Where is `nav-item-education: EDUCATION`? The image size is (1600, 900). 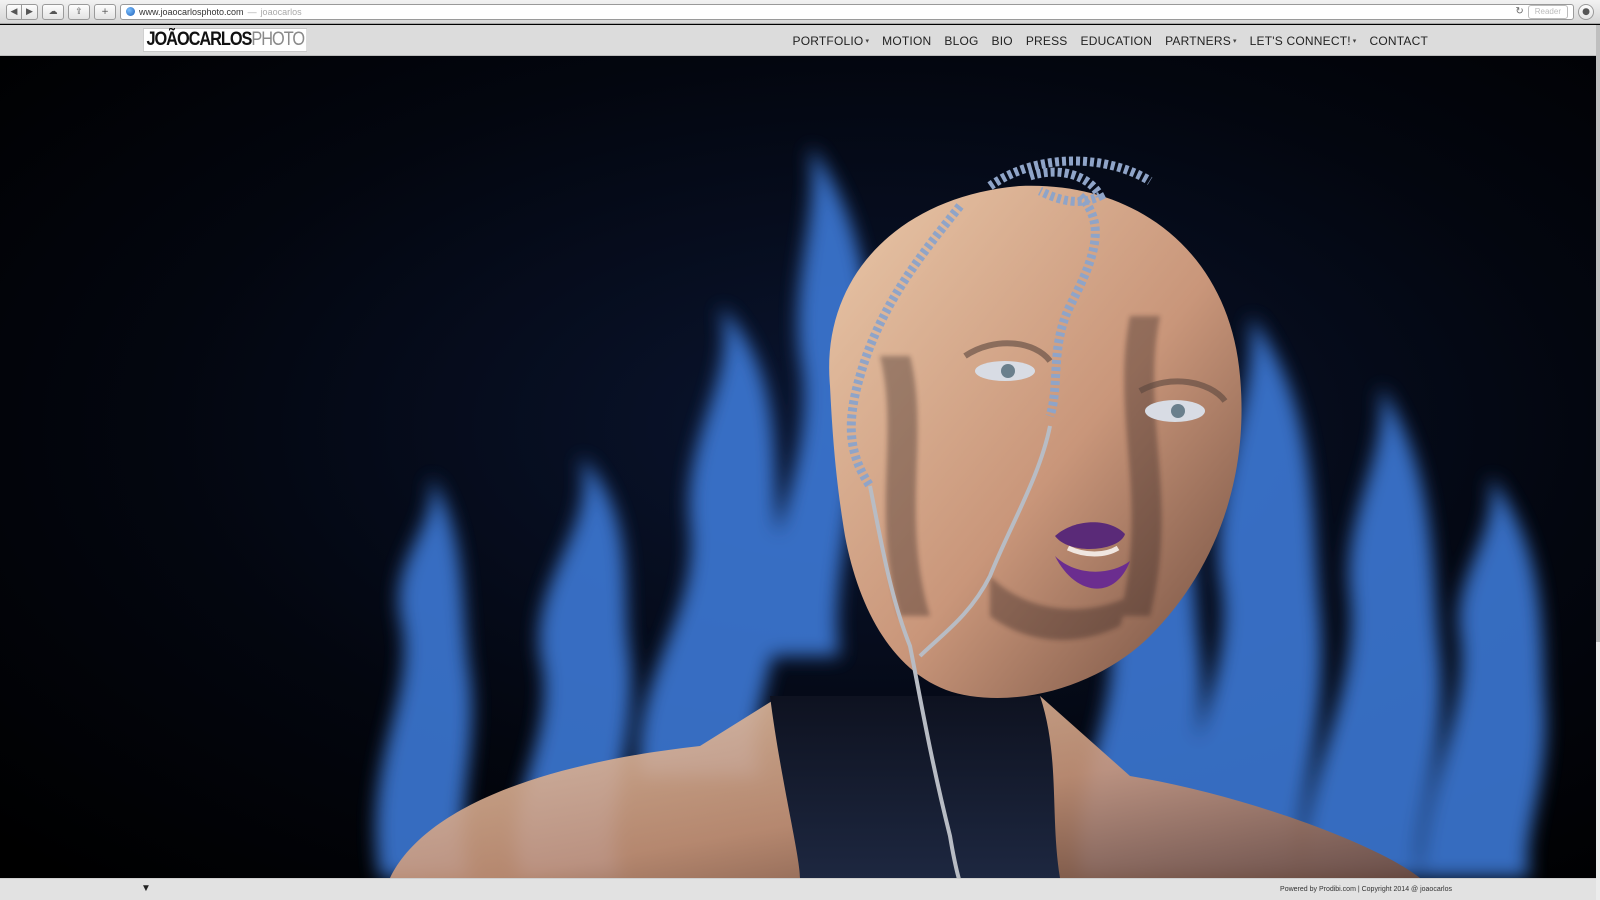 nav-item-education: EDUCATION is located at coordinates (1117, 41).